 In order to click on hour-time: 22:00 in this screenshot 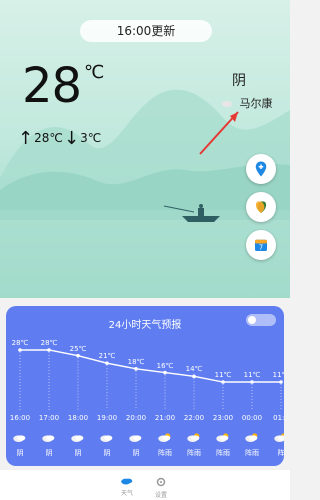, I will do `click(194, 418)`.